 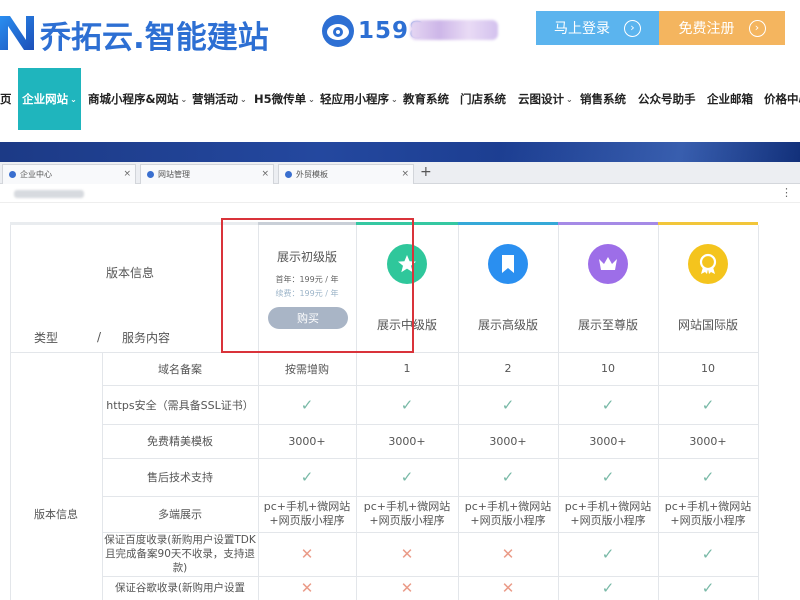 I want to click on nav-label: 企业网站, so click(x=45, y=99).